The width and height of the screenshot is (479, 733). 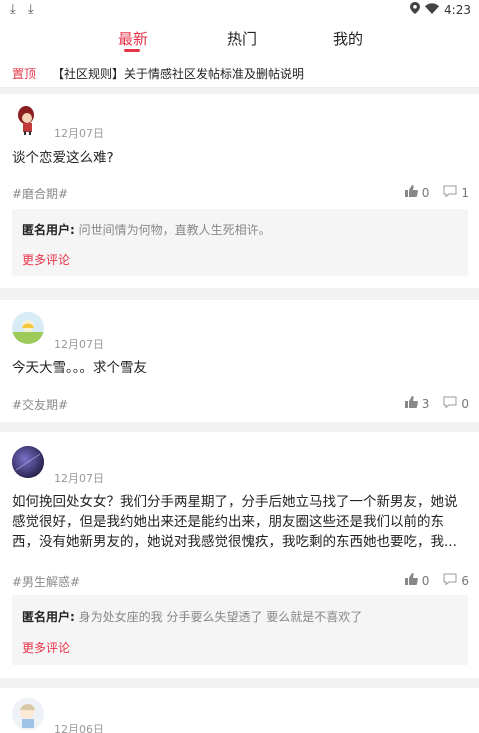 What do you see at coordinates (240, 630) in the screenshot?
I see `comment-preview: 匿名用户: 身为处女座的我 分手要么失望透了 要么就是不喜欢了 更多评论` at bounding box center [240, 630].